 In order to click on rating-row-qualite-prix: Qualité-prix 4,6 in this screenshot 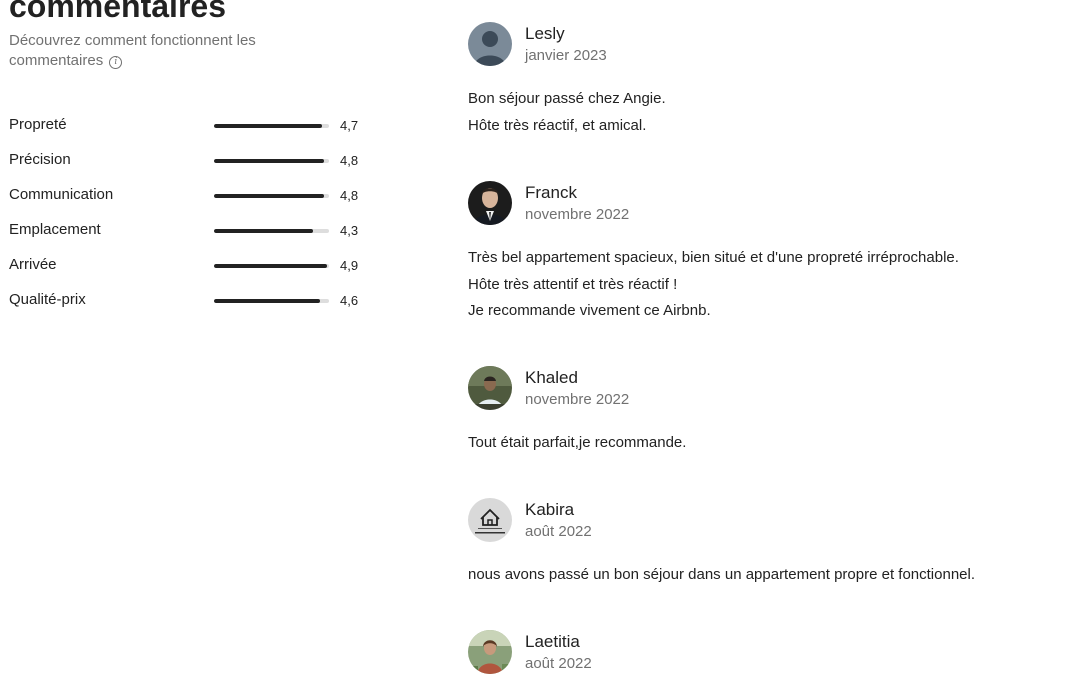, I will do `click(194, 300)`.